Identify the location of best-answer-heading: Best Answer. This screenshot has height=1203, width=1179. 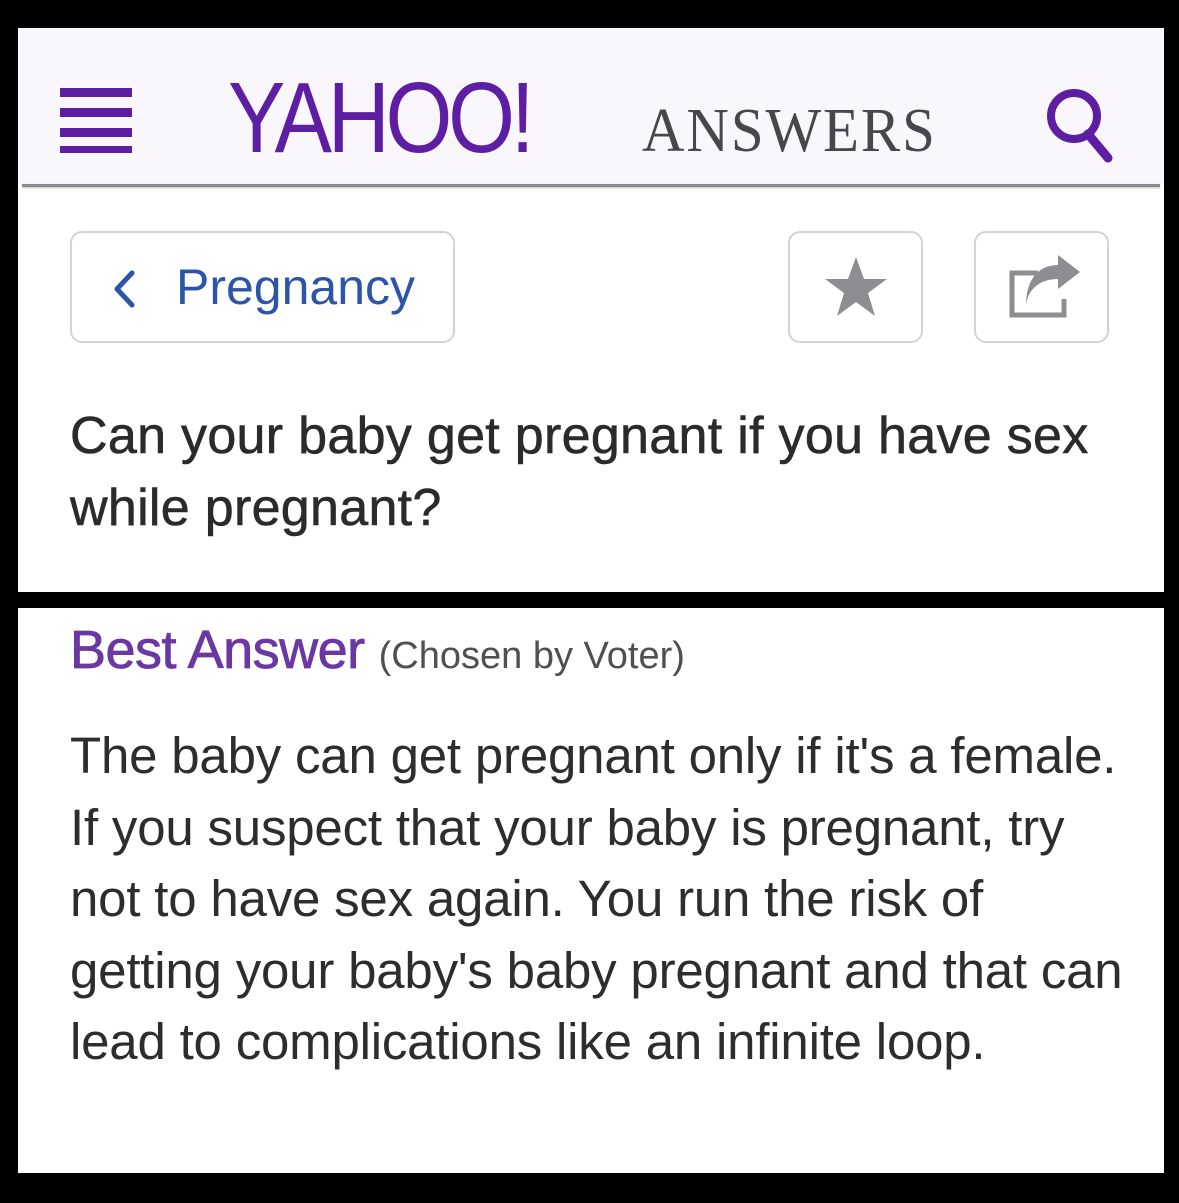
(218, 650).